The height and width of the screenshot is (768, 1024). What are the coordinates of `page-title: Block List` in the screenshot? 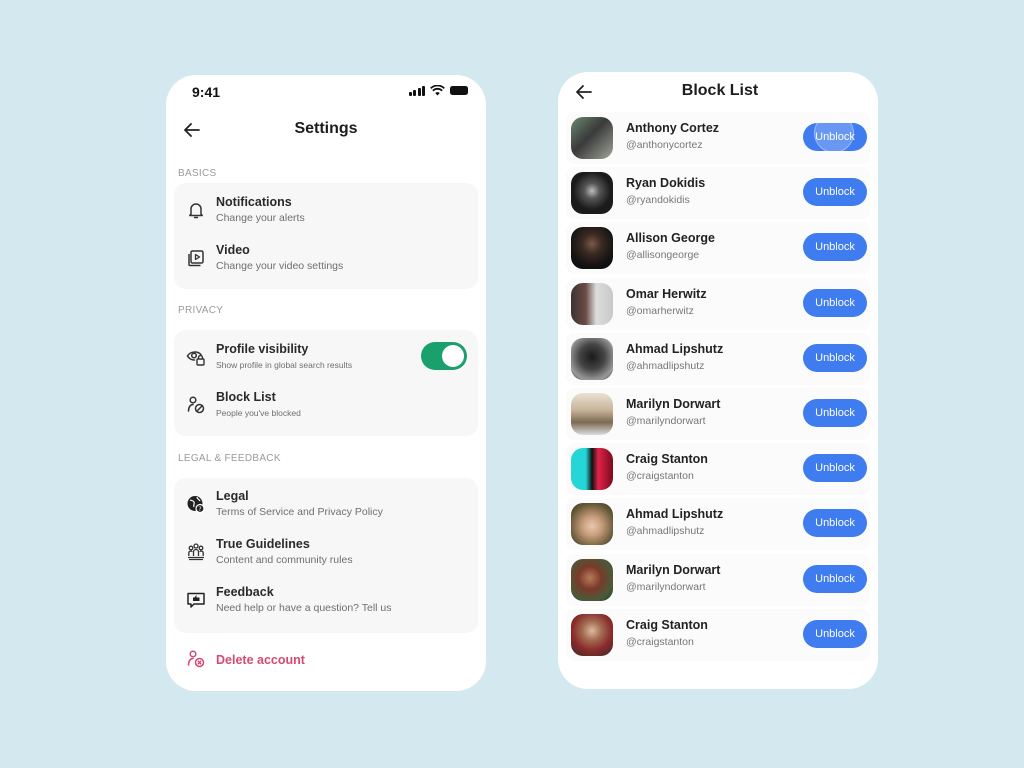 It's located at (720, 90).